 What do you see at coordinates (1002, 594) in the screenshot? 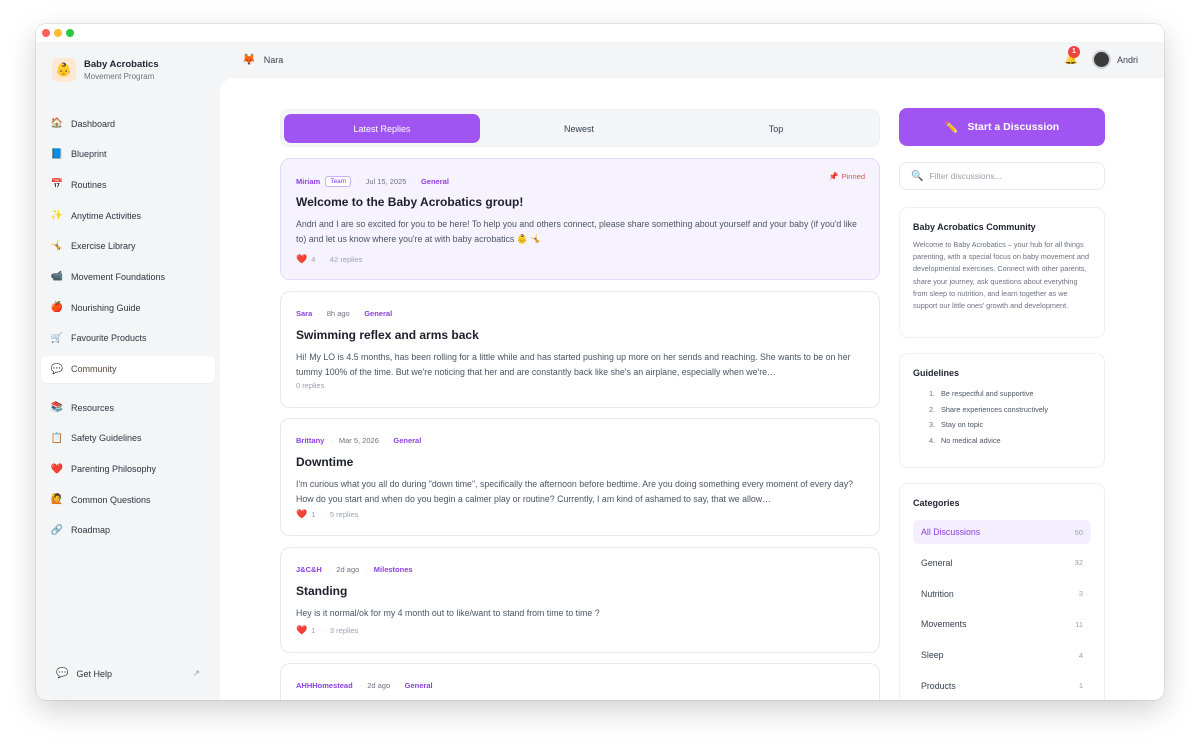
I see `category-nutrition: Nutrition 3` at bounding box center [1002, 594].